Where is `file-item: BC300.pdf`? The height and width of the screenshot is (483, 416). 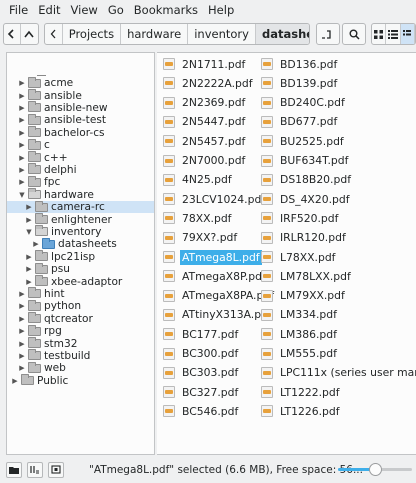 file-item: BC300.pdf is located at coordinates (201, 354).